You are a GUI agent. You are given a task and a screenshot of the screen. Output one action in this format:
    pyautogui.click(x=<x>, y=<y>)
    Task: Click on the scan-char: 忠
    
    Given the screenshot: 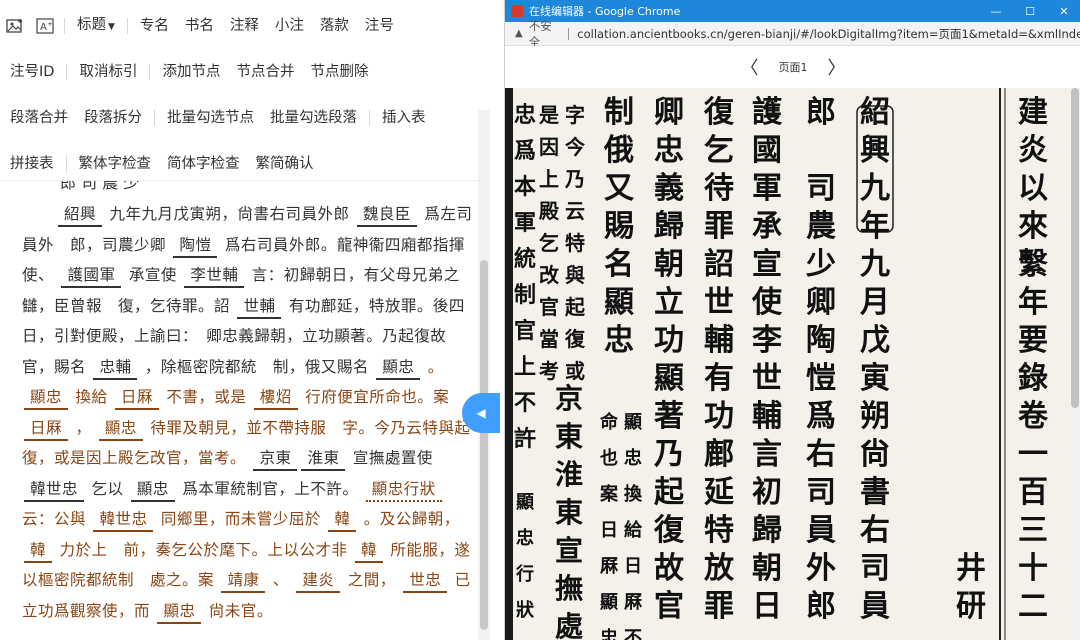 What is the action you would take?
    pyautogui.click(x=633, y=458)
    